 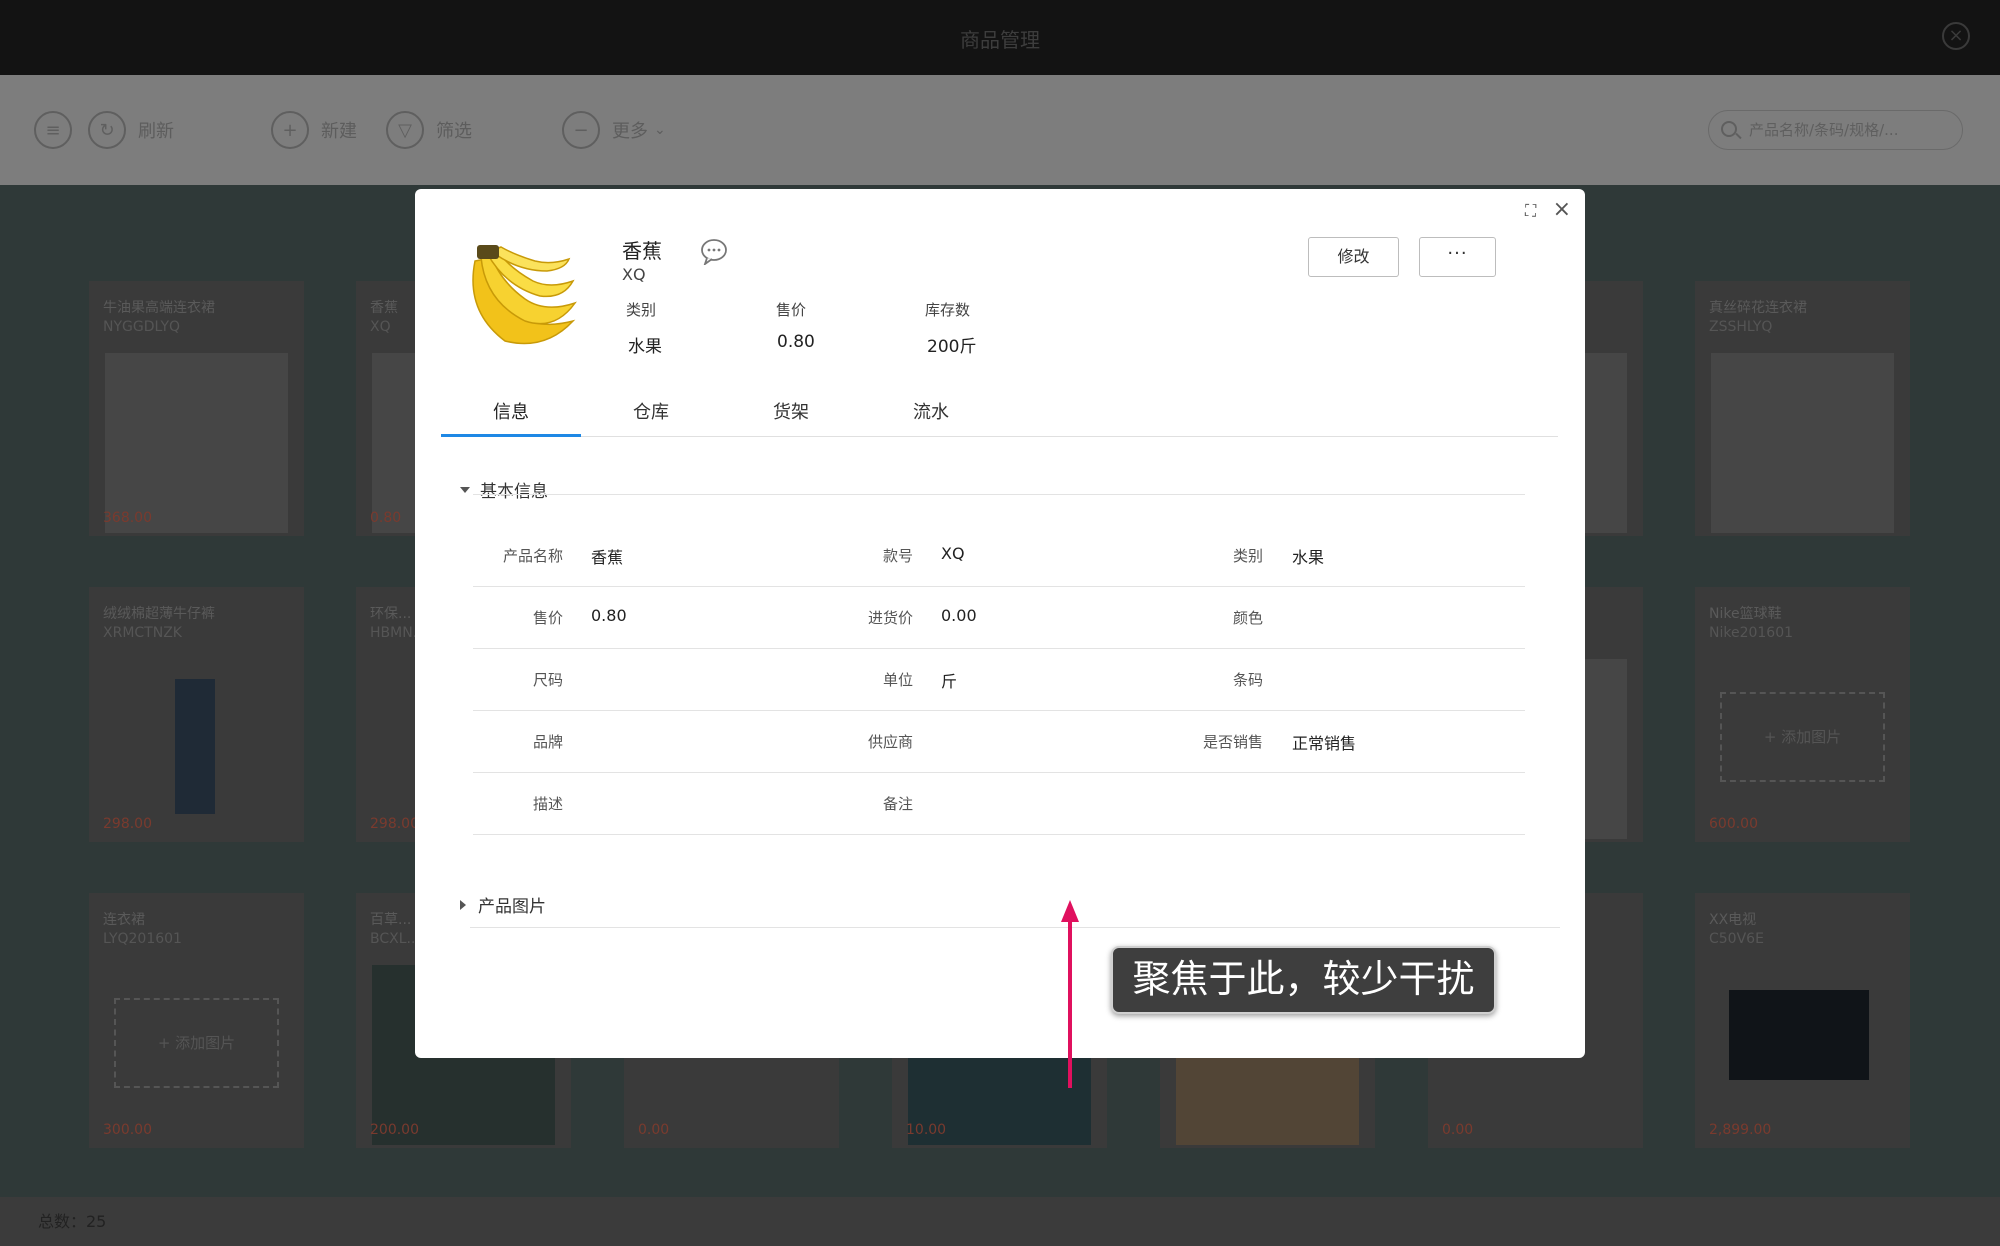 I want to click on product-card: 真丝碎花连衣裙 ZSSHLYQ, so click(x=1802, y=408).